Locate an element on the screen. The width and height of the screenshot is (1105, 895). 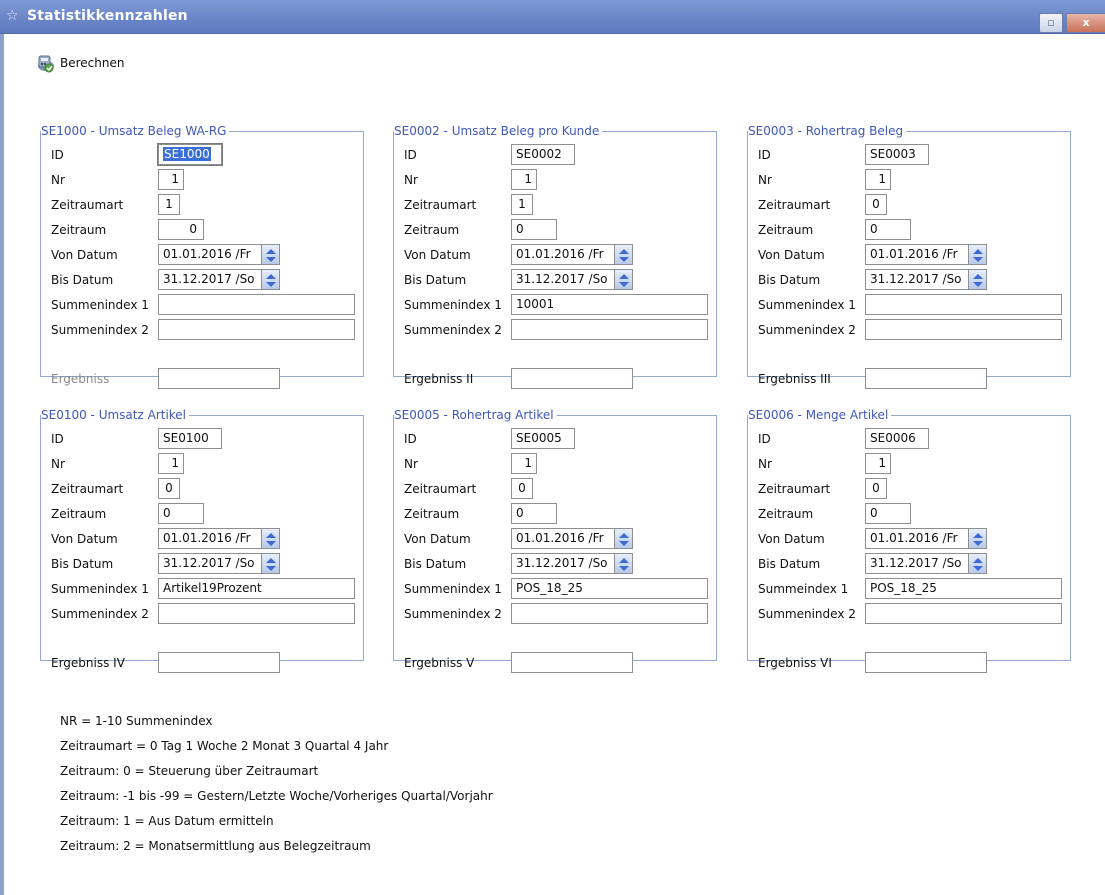
id-field: SE0005 is located at coordinates (543, 438).